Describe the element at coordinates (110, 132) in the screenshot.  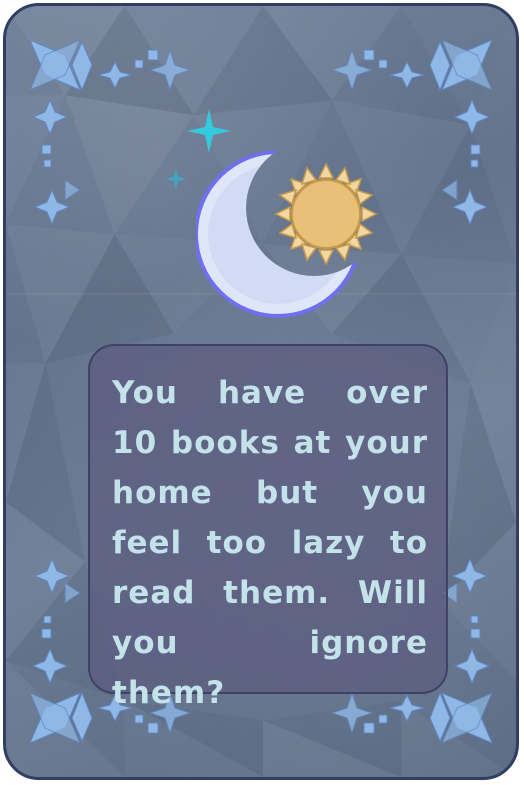
I see `corner-ornament-top-left` at that location.